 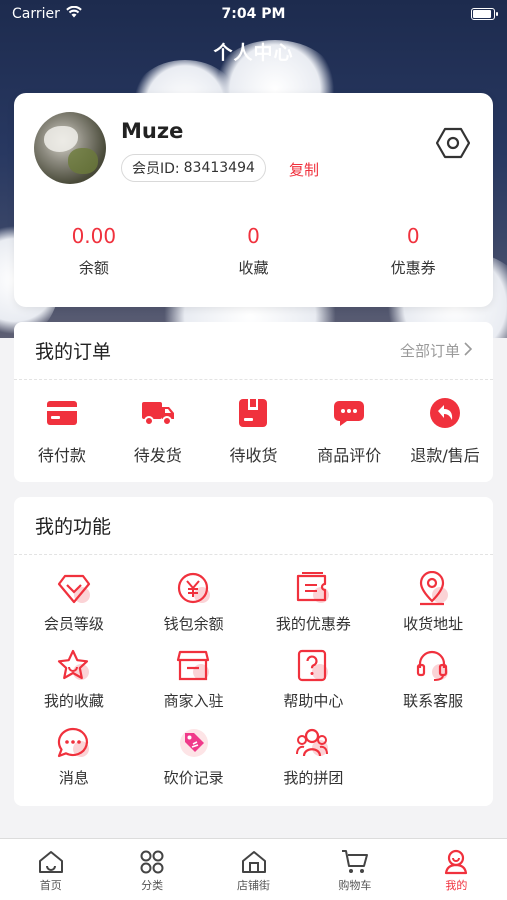 I want to click on member-id-label: 会员ID:, so click(x=156, y=169).